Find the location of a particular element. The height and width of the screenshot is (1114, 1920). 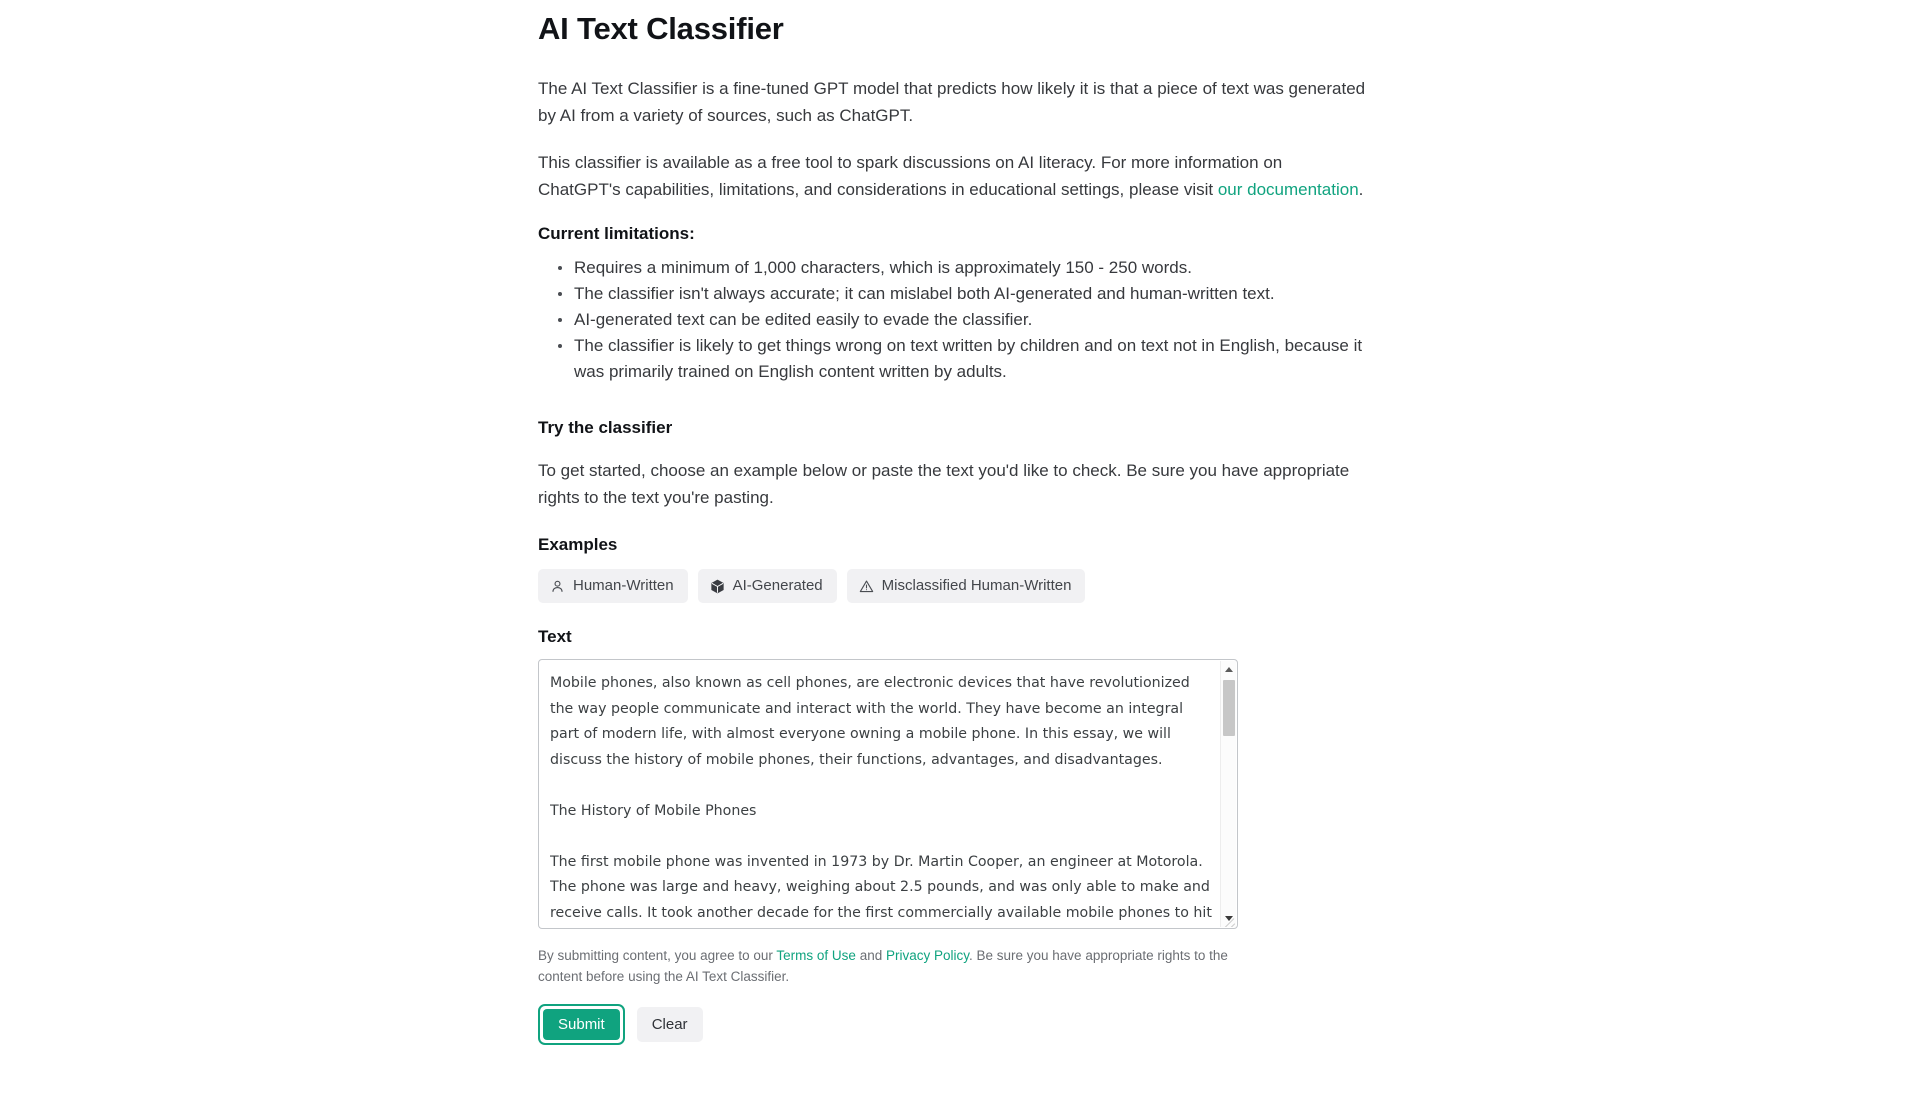

resize-handle-icon is located at coordinates (1228, 919).